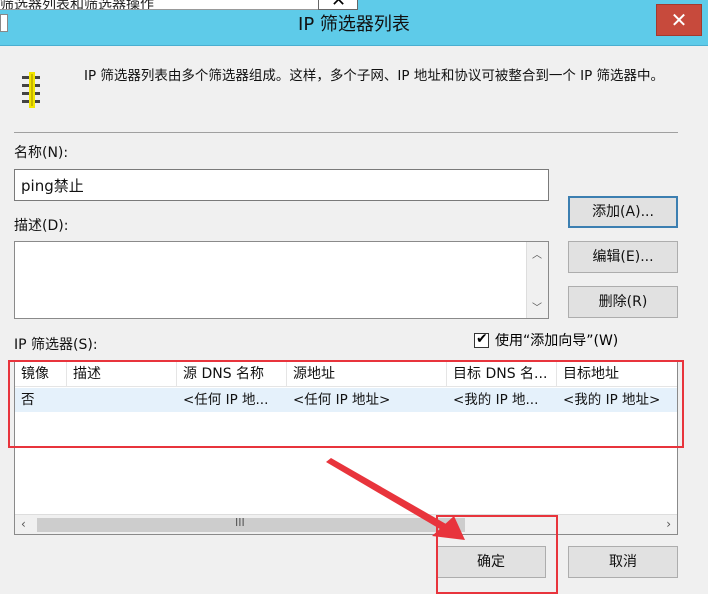  I want to click on filter-list-icon, so click(31, 90).